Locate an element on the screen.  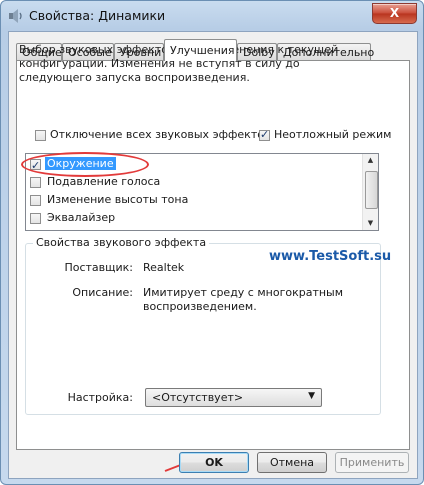
close-button: X is located at coordinates (394, 13).